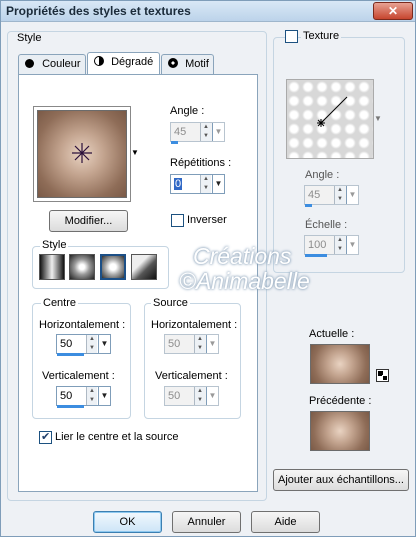  What do you see at coordinates (144, 267) in the screenshot?
I see `radial-style-button` at bounding box center [144, 267].